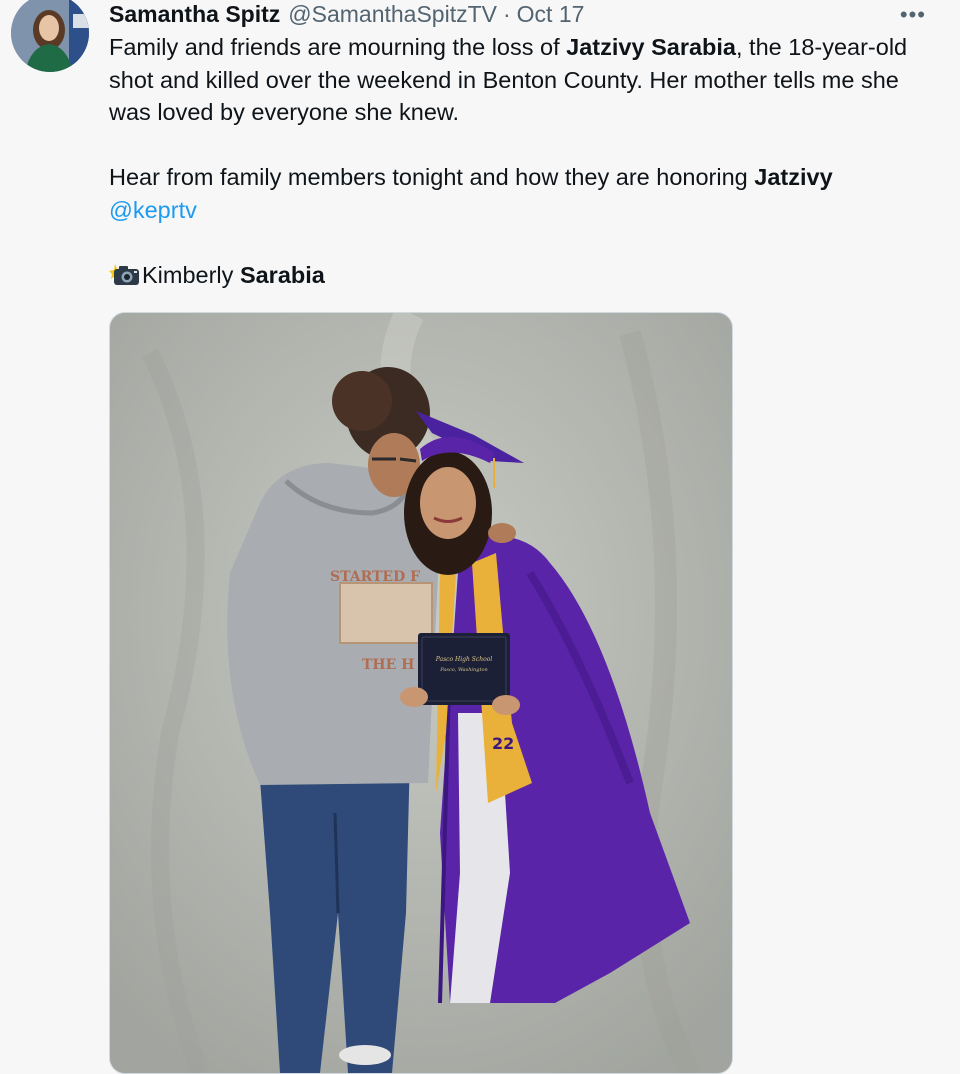 The width and height of the screenshot is (960, 1074). I want to click on highlighted-name: Jatzivy, so click(793, 177).